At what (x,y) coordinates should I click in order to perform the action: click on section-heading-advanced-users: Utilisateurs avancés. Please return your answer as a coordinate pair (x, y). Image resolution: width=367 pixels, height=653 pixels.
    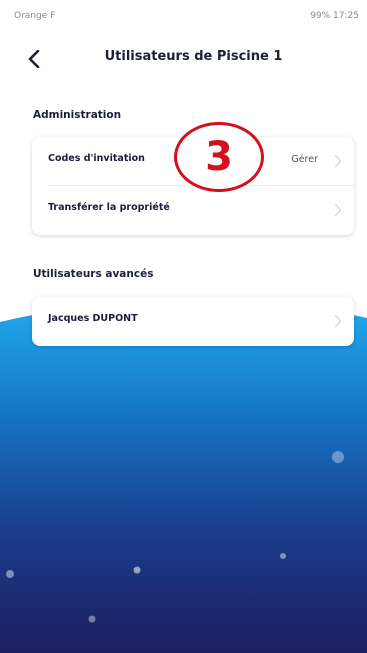
    Looking at the image, I should click on (93, 274).